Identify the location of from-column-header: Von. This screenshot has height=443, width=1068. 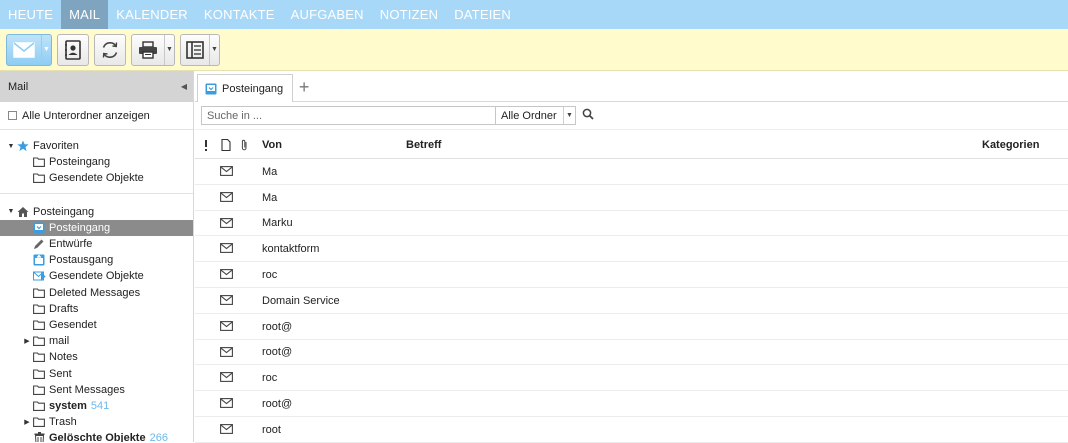
(272, 145).